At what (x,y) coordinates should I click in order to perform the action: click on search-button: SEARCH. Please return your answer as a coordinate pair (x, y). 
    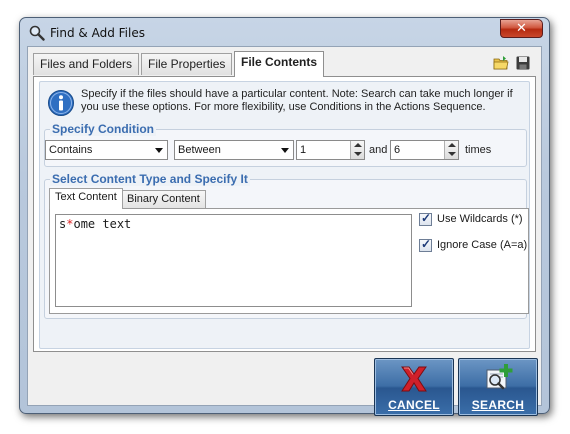
    Looking at the image, I should click on (498, 387).